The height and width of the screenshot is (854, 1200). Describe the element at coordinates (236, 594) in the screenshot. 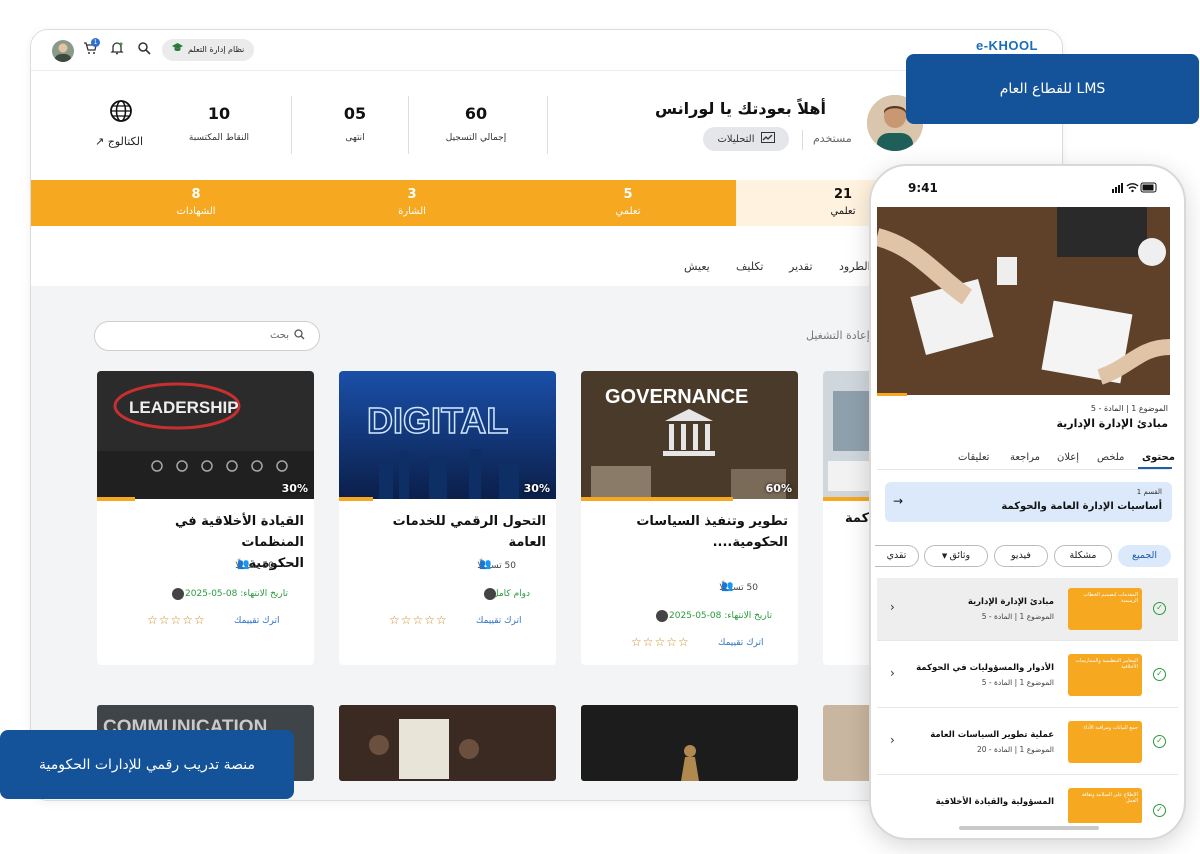

I see `course-deadline: تاريخ الانتهاء: 08-05-2025` at that location.